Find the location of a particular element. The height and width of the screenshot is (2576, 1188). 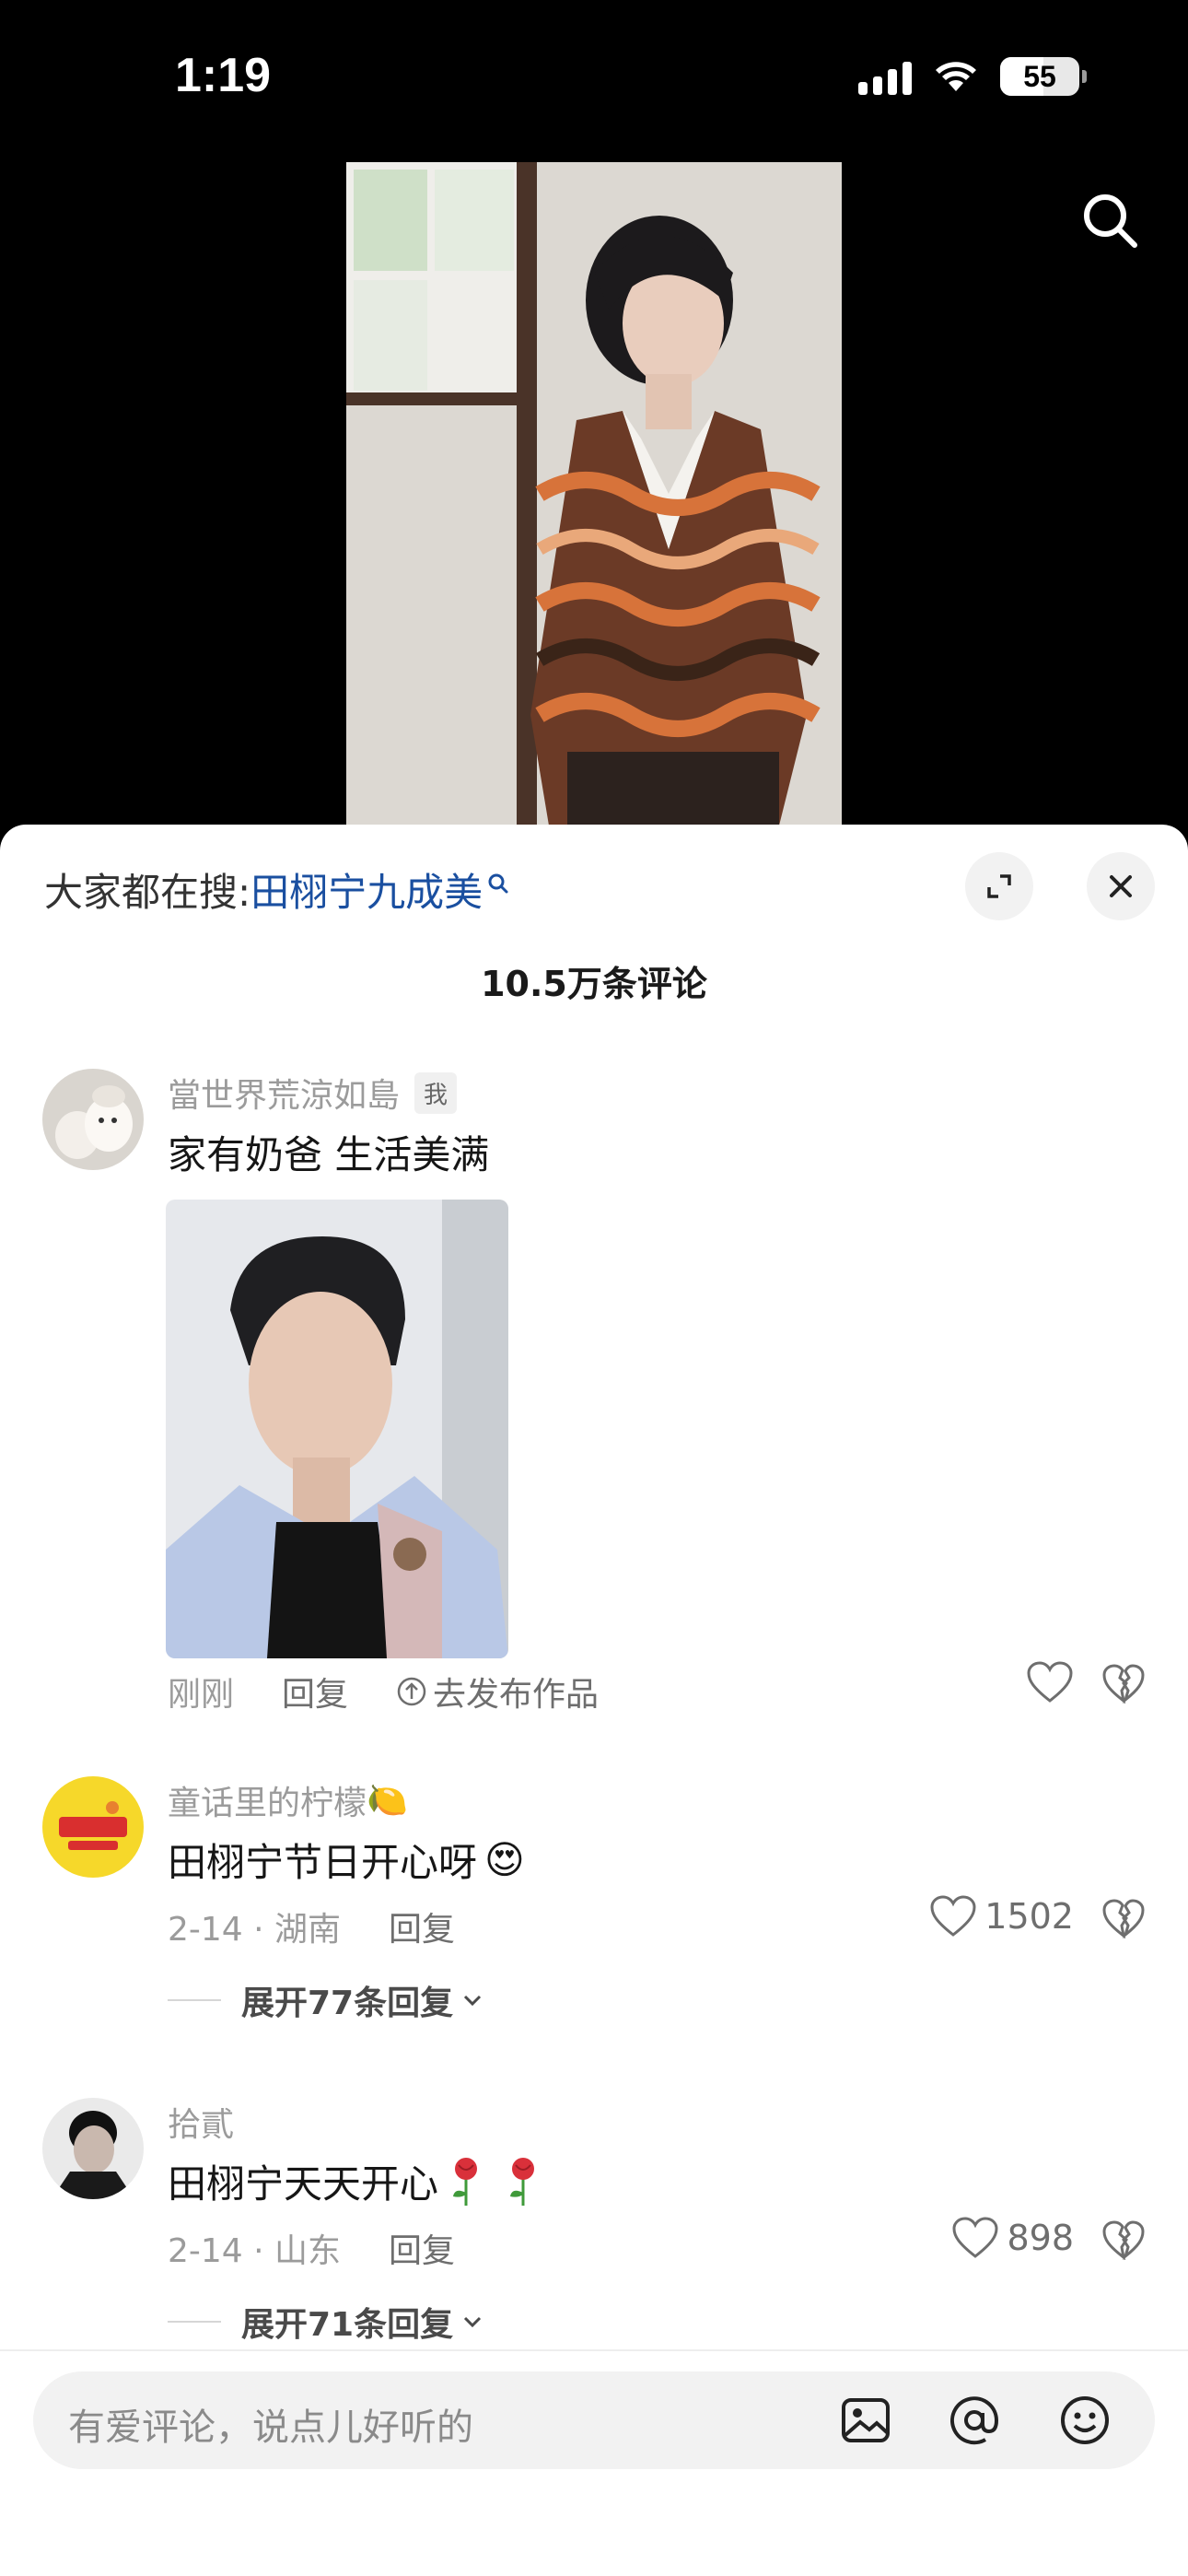

me-tag: 我 is located at coordinates (436, 1092).